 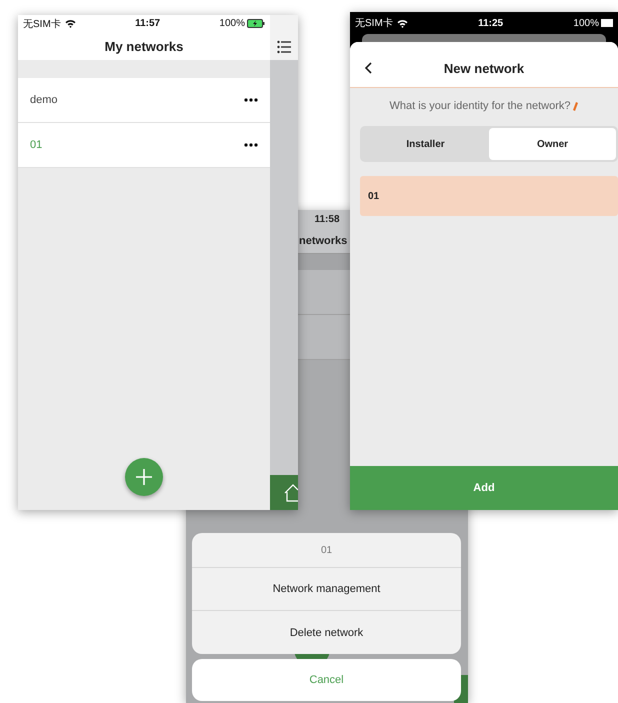 I want to click on action-item: Network management, so click(x=326, y=589).